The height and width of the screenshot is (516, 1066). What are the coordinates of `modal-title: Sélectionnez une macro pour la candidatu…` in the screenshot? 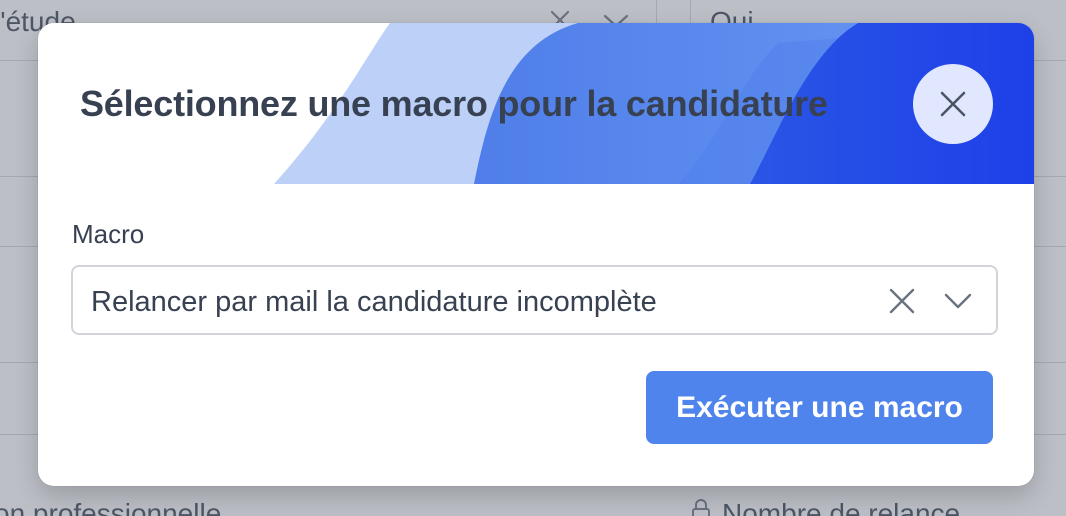 It's located at (454, 103).